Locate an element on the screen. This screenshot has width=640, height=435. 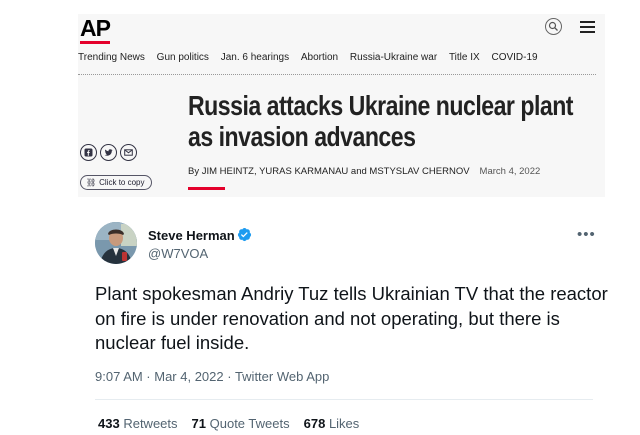
nav-item-gun-politics: Gun politics is located at coordinates (183, 57).